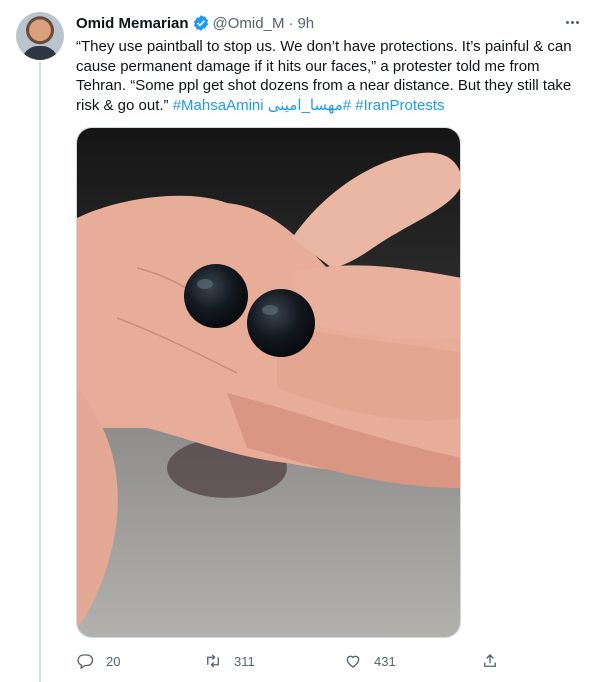 The image size is (598, 682). What do you see at coordinates (370, 661) in the screenshot?
I see `like-button: 431` at bounding box center [370, 661].